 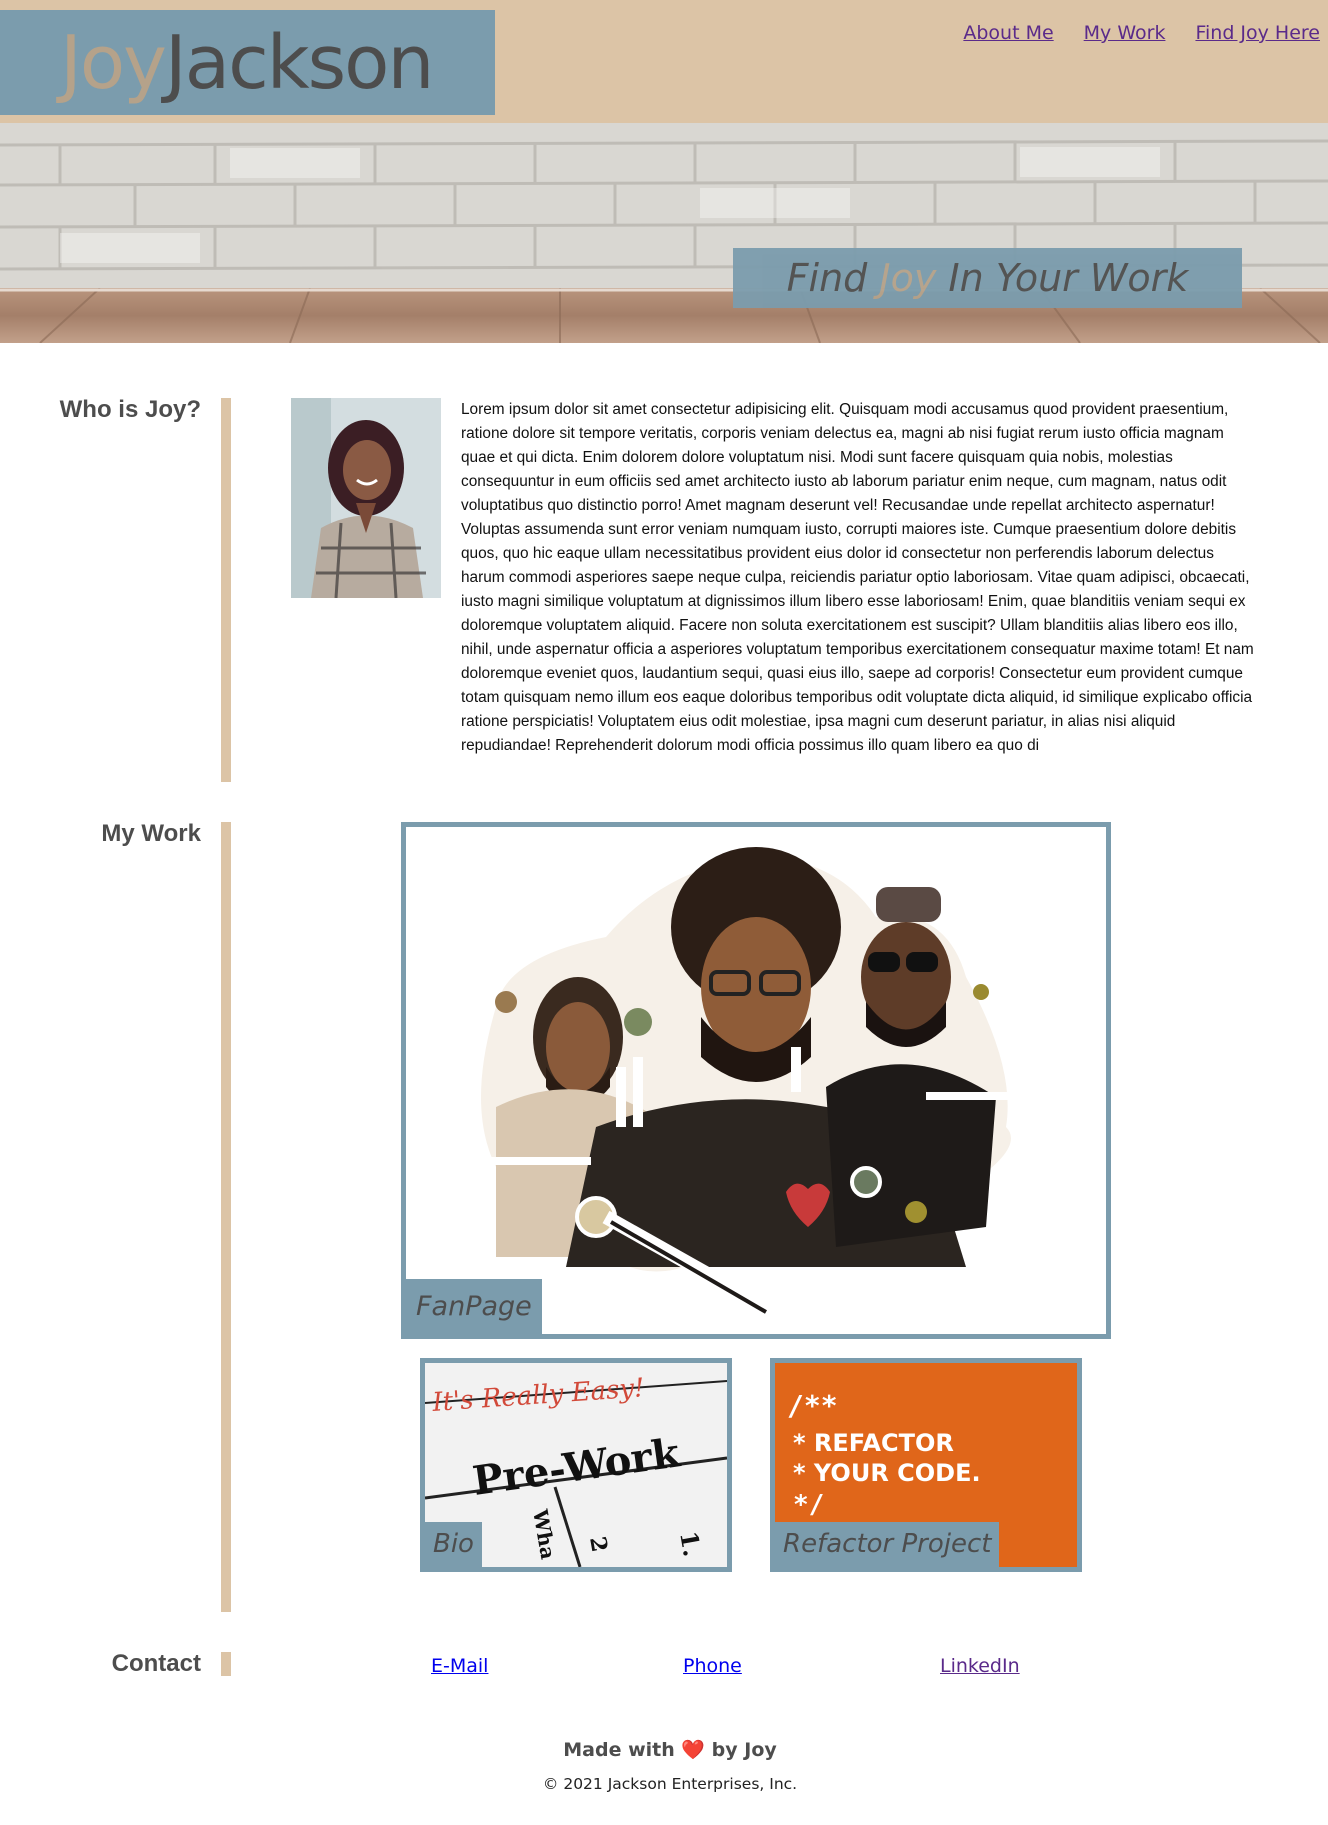 What do you see at coordinates (1125, 33) in the screenshot?
I see `nav-my-work: My Work` at bounding box center [1125, 33].